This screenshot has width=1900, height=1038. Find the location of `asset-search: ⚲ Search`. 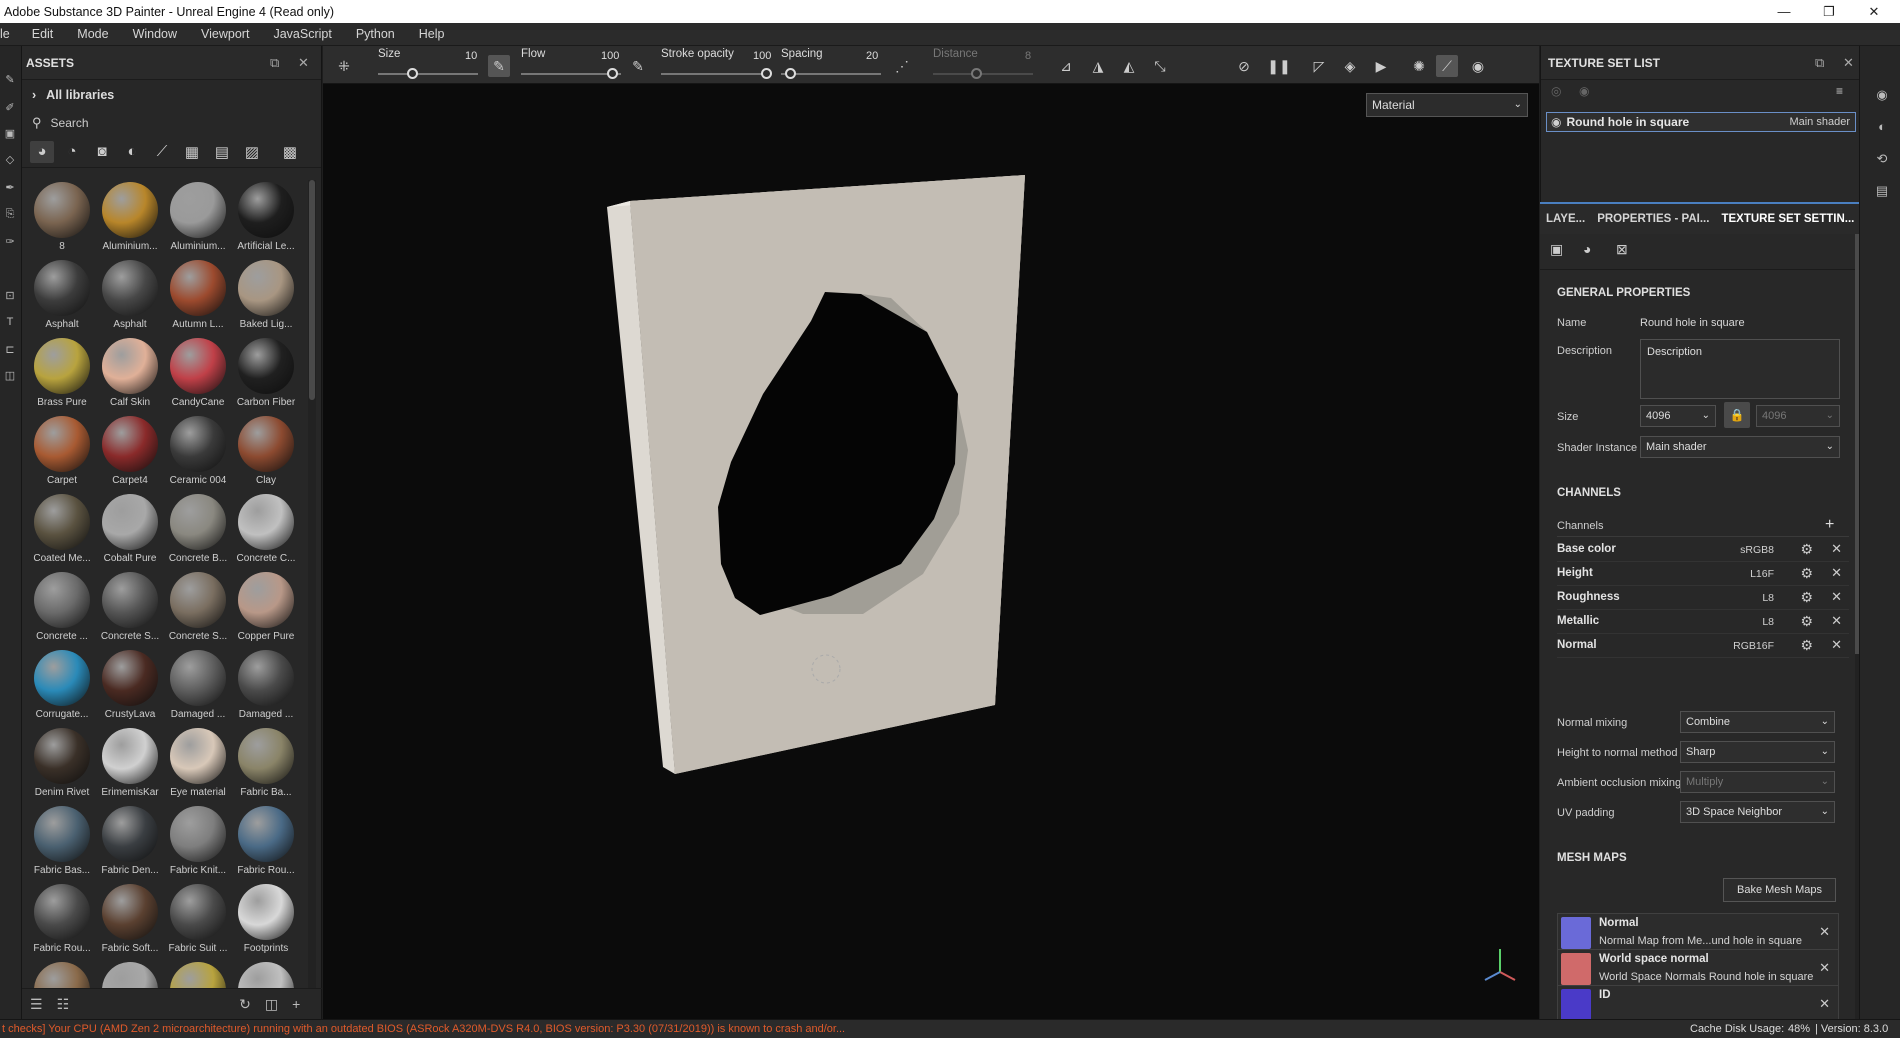

asset-search: ⚲ Search is located at coordinates (171, 123).